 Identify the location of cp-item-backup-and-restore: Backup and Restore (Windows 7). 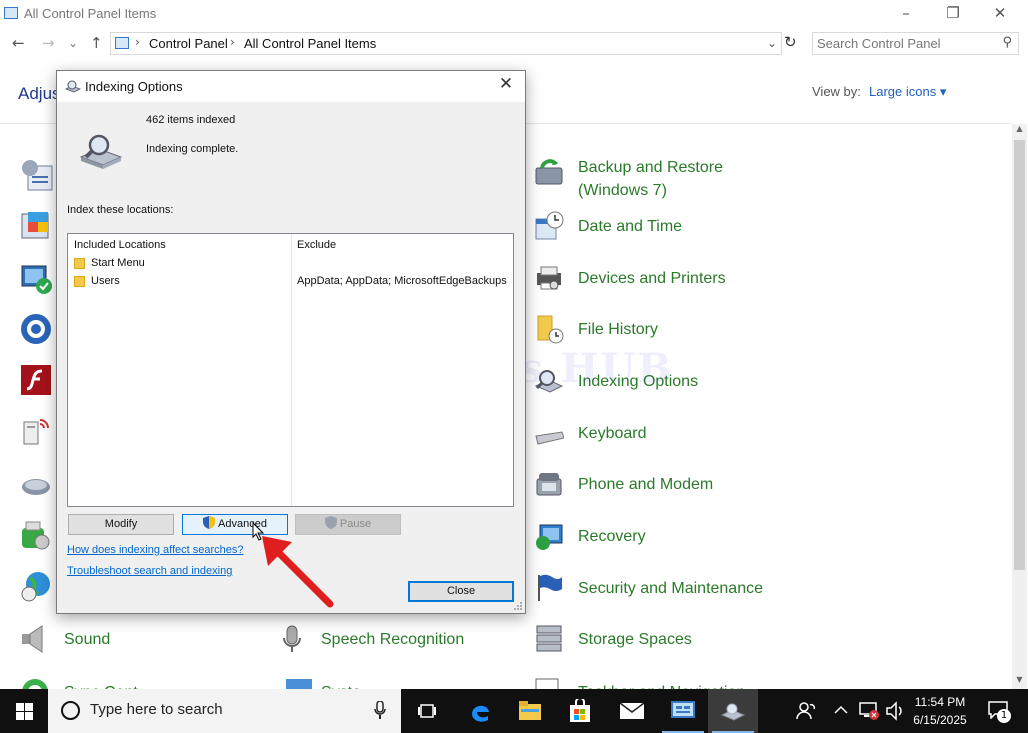
(664, 176).